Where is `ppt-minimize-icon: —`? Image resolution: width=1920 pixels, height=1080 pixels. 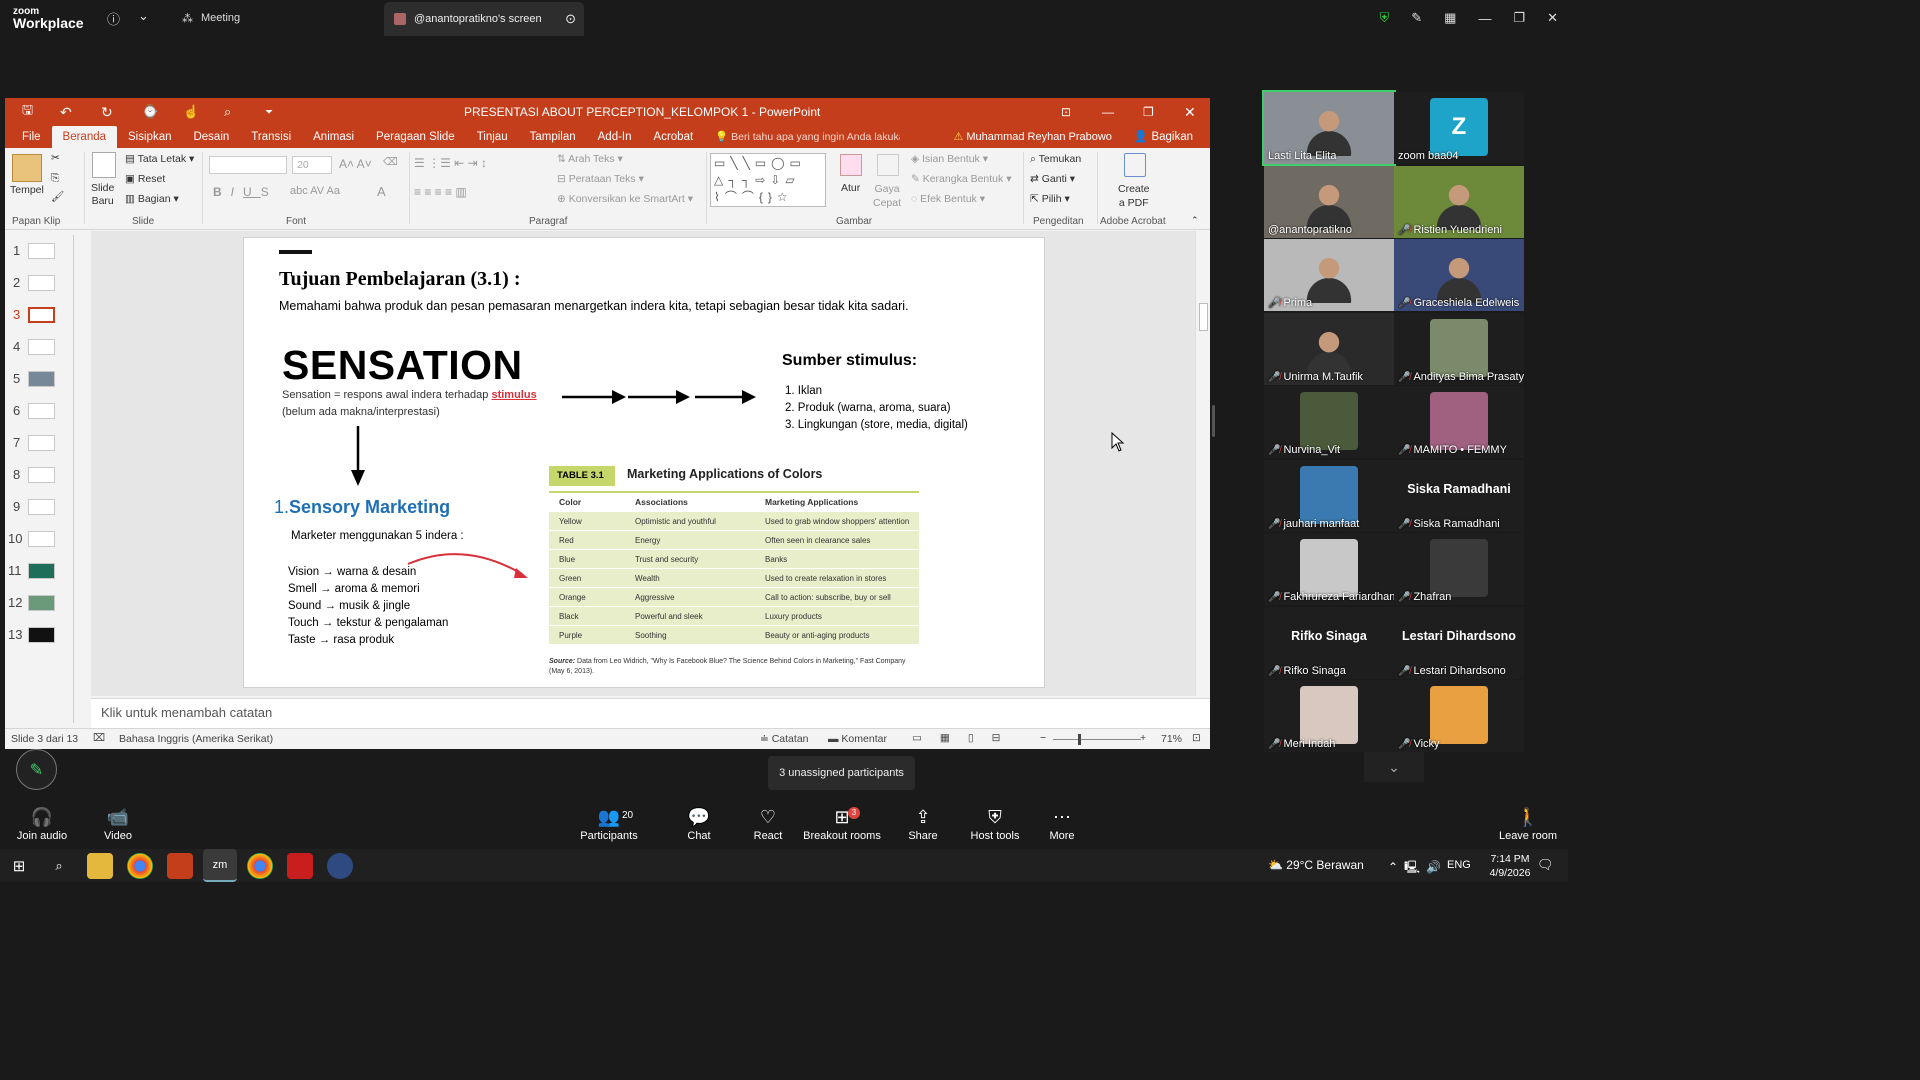 ppt-minimize-icon: — is located at coordinates (1108, 112).